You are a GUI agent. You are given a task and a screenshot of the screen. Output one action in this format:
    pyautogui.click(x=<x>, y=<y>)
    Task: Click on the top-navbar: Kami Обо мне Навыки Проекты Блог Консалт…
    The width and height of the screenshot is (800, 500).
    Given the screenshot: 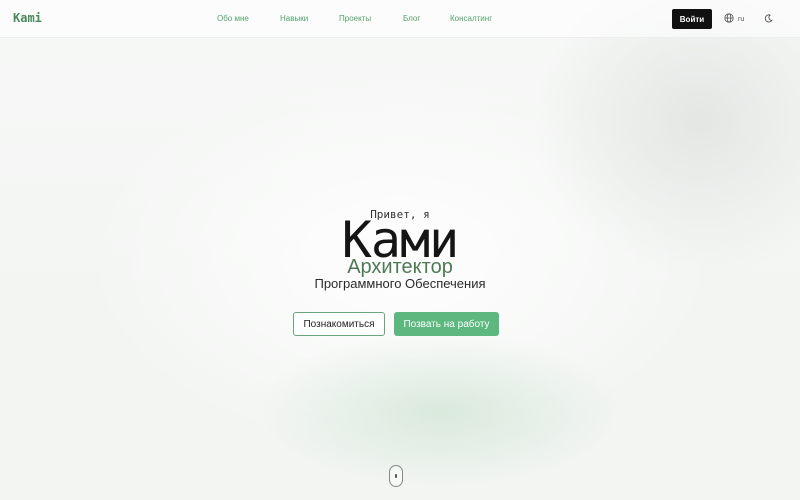 What is the action you would take?
    pyautogui.click(x=400, y=19)
    